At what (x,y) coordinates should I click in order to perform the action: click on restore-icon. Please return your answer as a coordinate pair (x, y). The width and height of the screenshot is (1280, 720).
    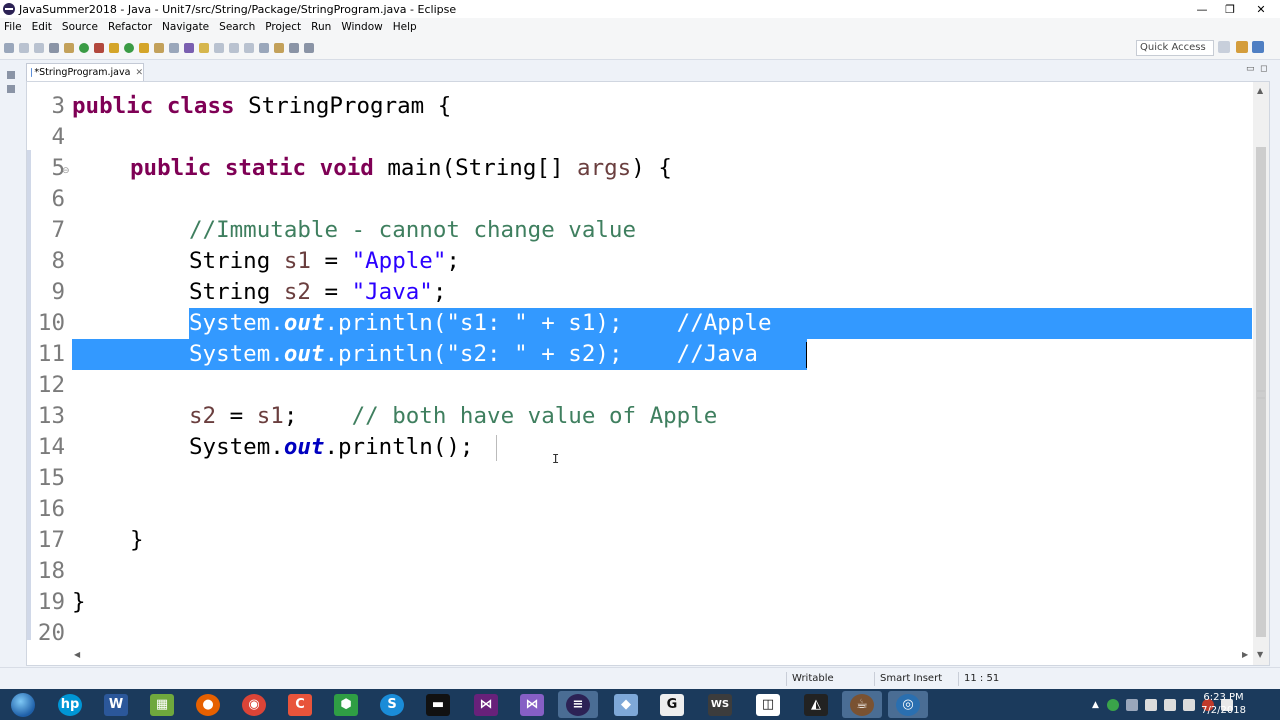
    Looking at the image, I should click on (11, 75).